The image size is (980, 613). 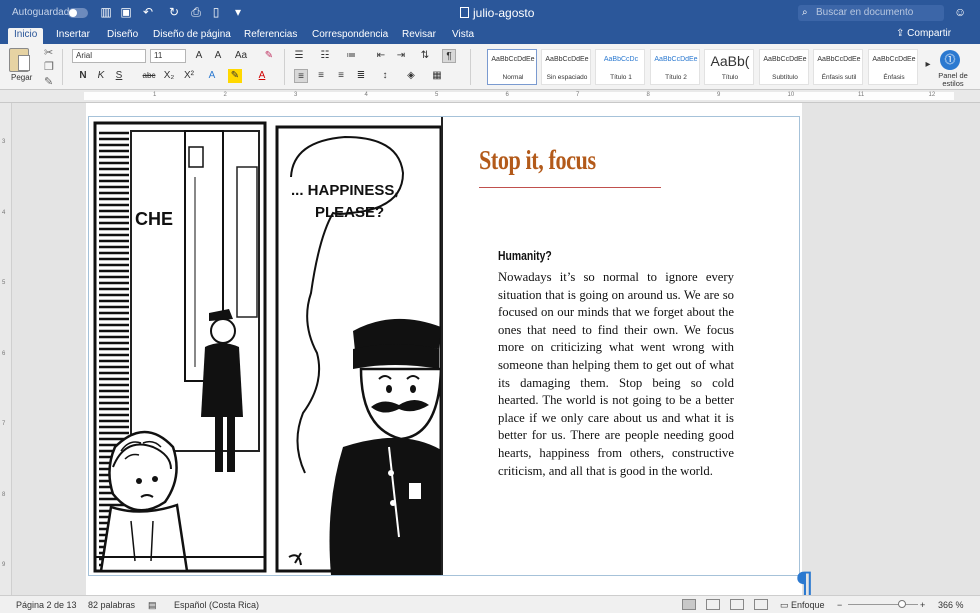 I want to click on line-spacing-icon: ↕, so click(x=385, y=76).